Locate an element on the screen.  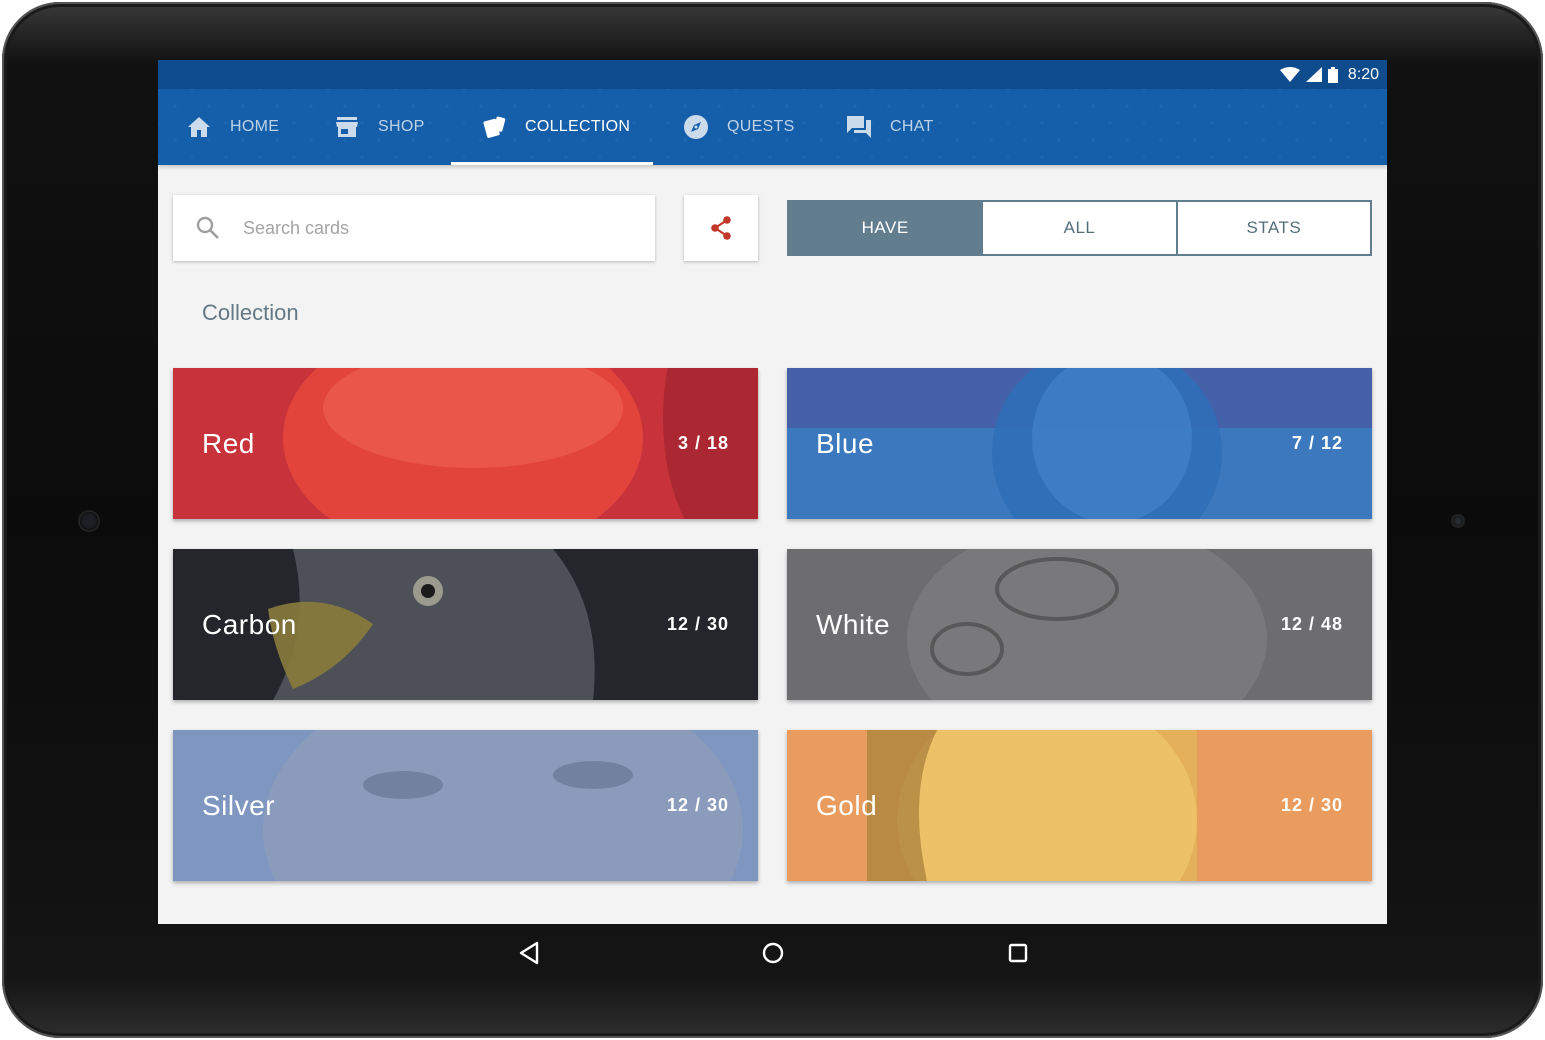
tab-collection: COLLECTION is located at coordinates (555, 127).